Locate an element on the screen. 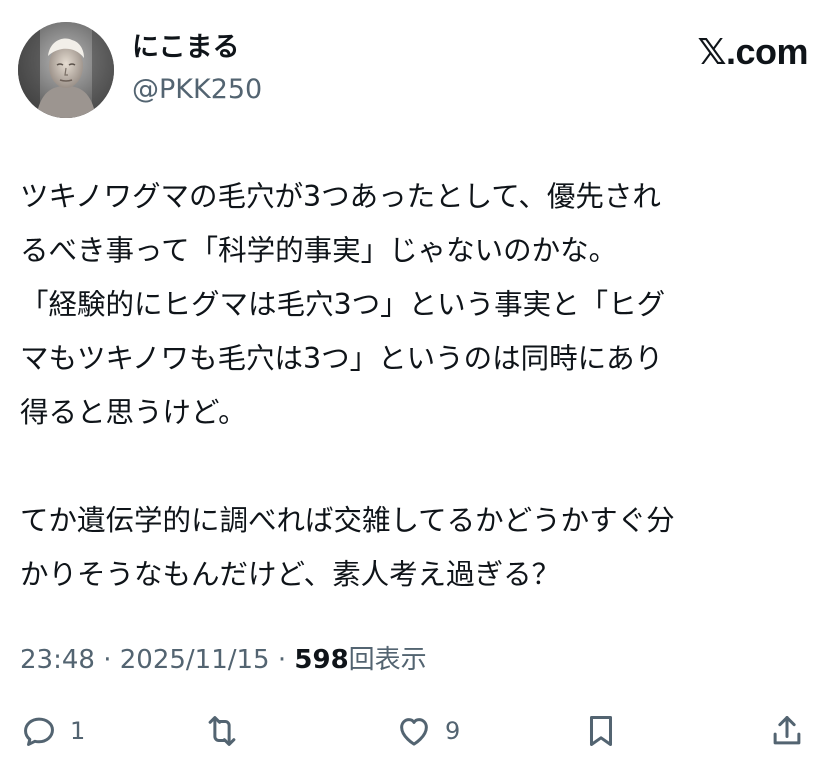 Image resolution: width=828 pixels, height=766 pixels. user-handle: @PKK250 is located at coordinates (197, 90).